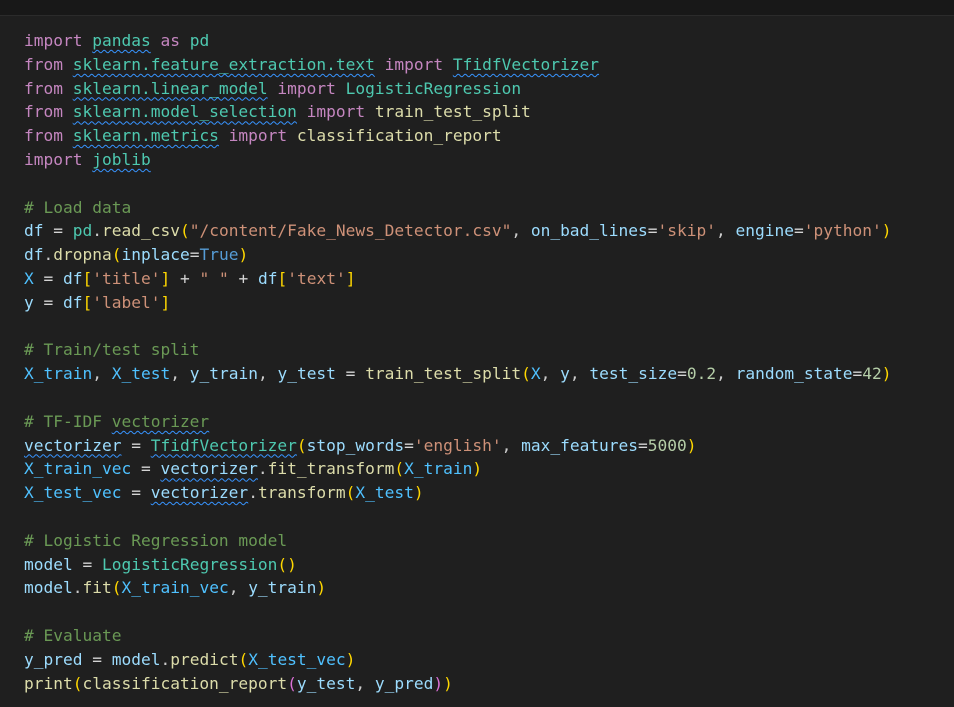  Describe the element at coordinates (141, 231) in the screenshot. I see `code-token: read_csv` at that location.